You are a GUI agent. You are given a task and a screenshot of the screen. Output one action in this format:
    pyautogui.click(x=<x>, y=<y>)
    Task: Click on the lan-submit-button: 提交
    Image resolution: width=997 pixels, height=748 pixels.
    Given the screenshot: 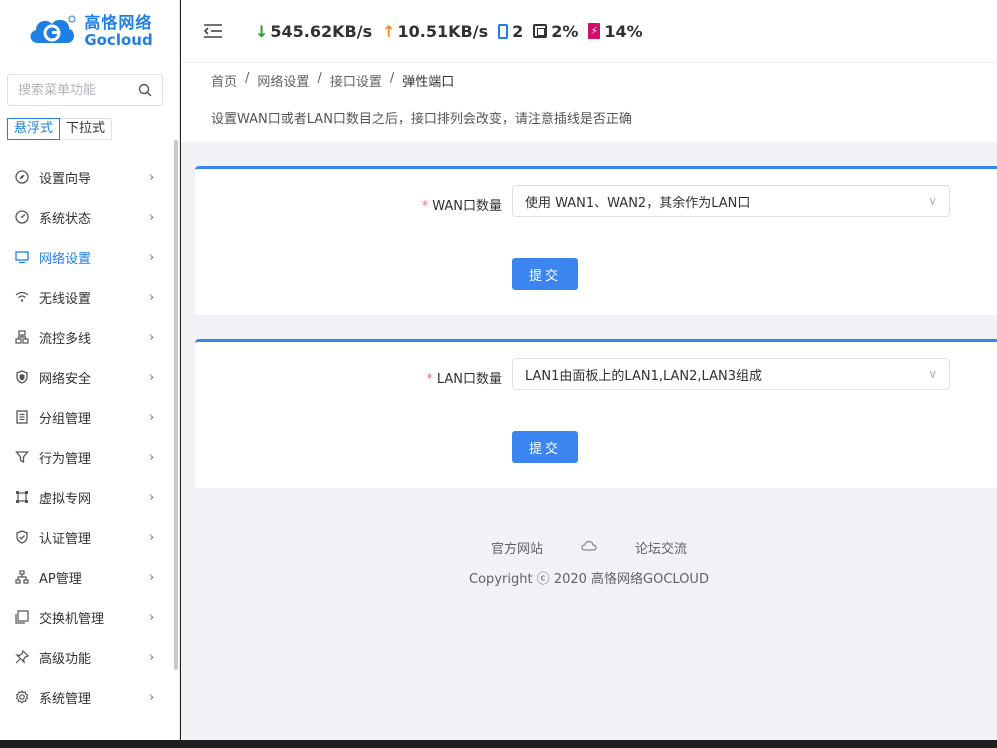 What is the action you would take?
    pyautogui.click(x=545, y=447)
    